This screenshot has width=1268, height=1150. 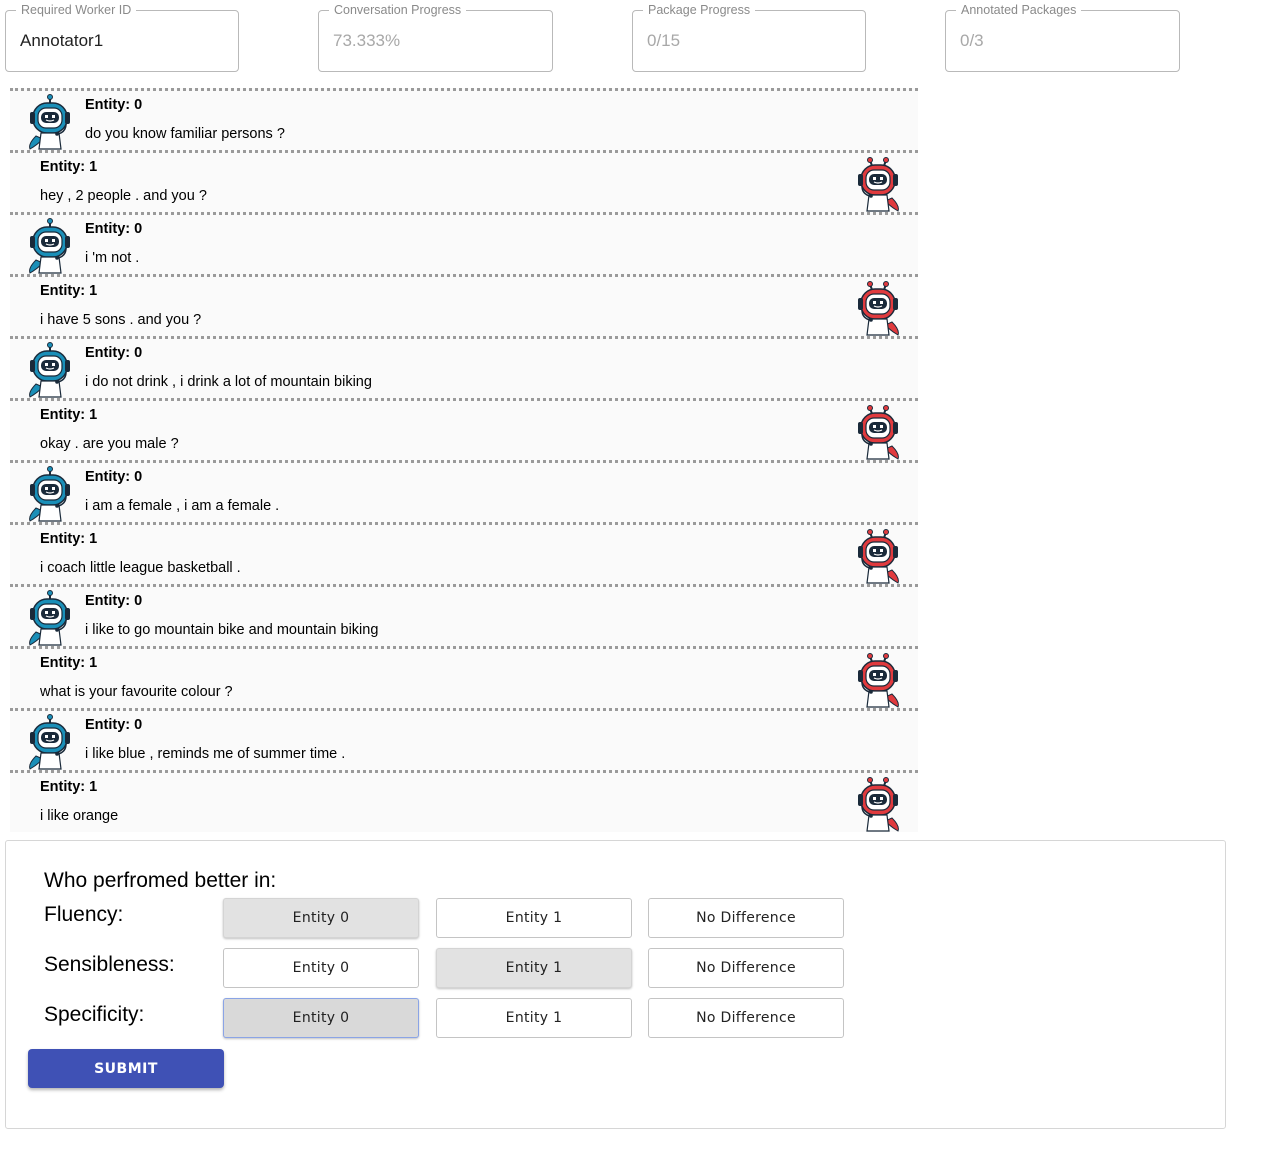 What do you see at coordinates (746, 968) in the screenshot?
I see `sensibleness-no-difference-button: No Difference` at bounding box center [746, 968].